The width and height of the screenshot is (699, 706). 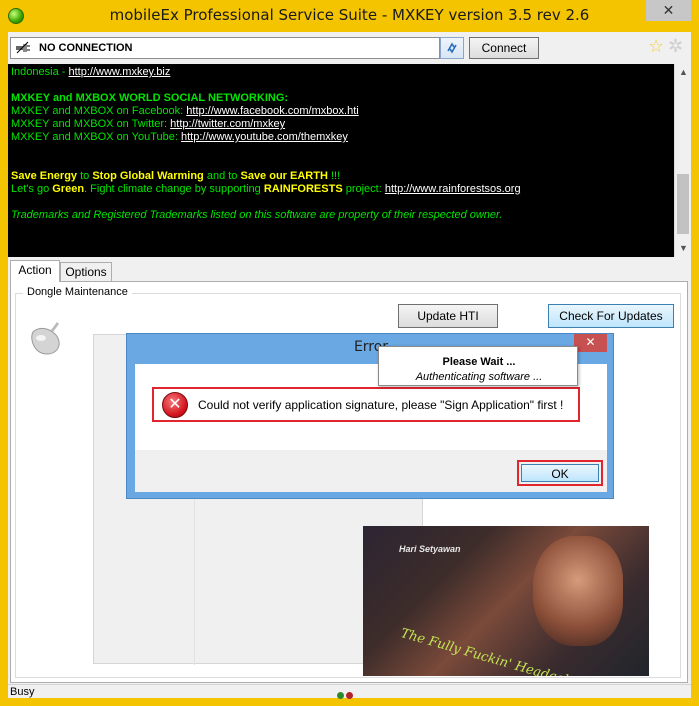 What do you see at coordinates (272, 111) in the screenshot?
I see `facebook-link: http://www.facebook.com/mxbox.hti` at bounding box center [272, 111].